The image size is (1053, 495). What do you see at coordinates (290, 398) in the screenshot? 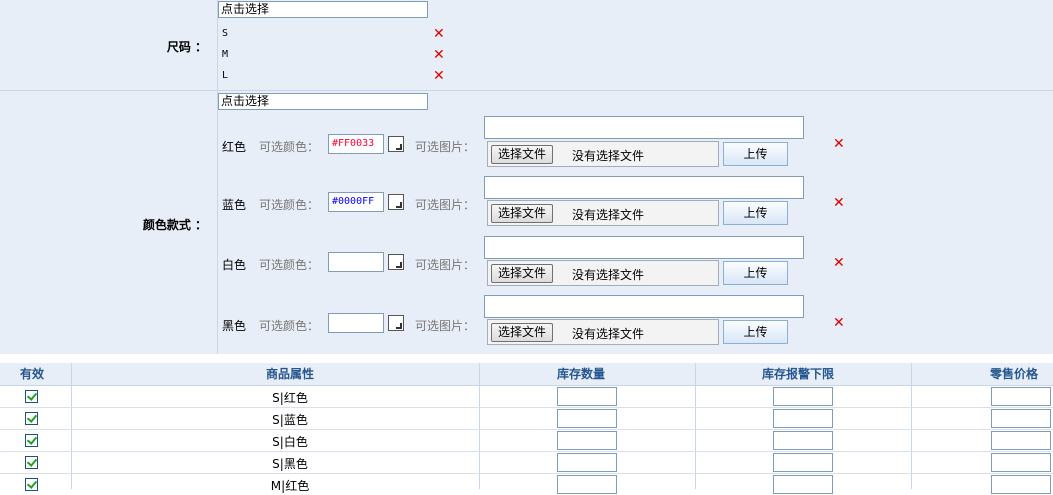
I see `attribute-cell: S|红色` at bounding box center [290, 398].